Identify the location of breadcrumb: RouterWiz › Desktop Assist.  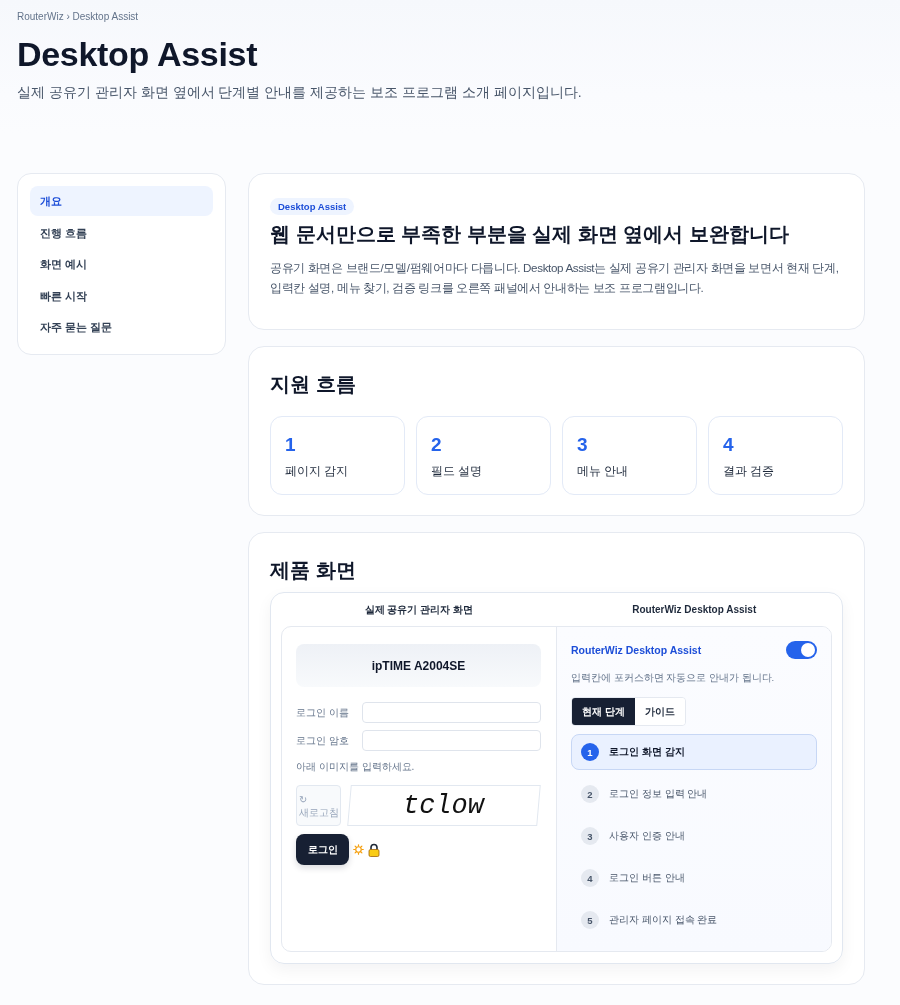
(78, 17).